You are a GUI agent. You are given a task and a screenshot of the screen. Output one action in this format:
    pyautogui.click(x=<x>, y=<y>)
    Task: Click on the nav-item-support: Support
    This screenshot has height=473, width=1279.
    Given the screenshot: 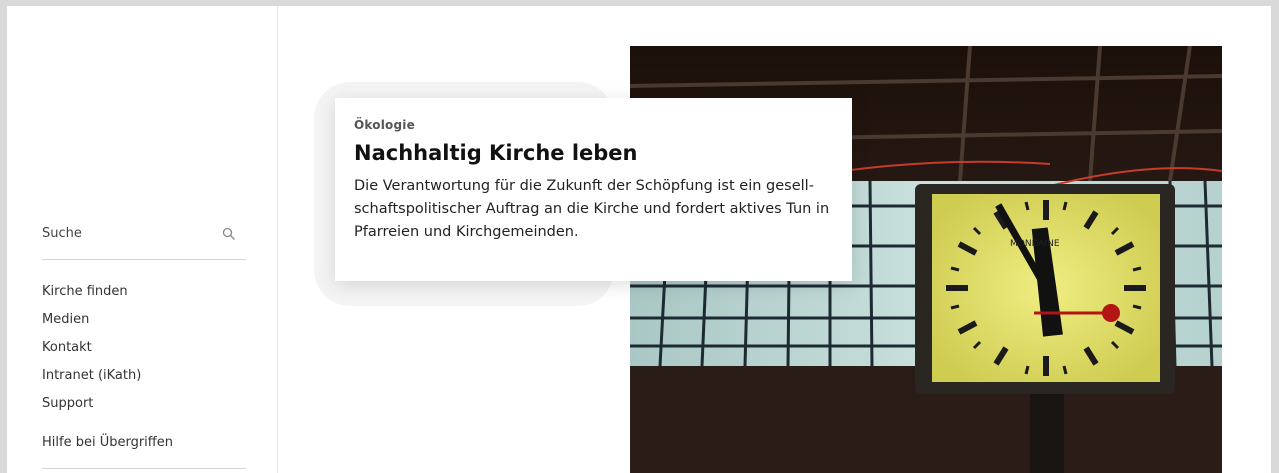 What is the action you would take?
    pyautogui.click(x=91, y=407)
    